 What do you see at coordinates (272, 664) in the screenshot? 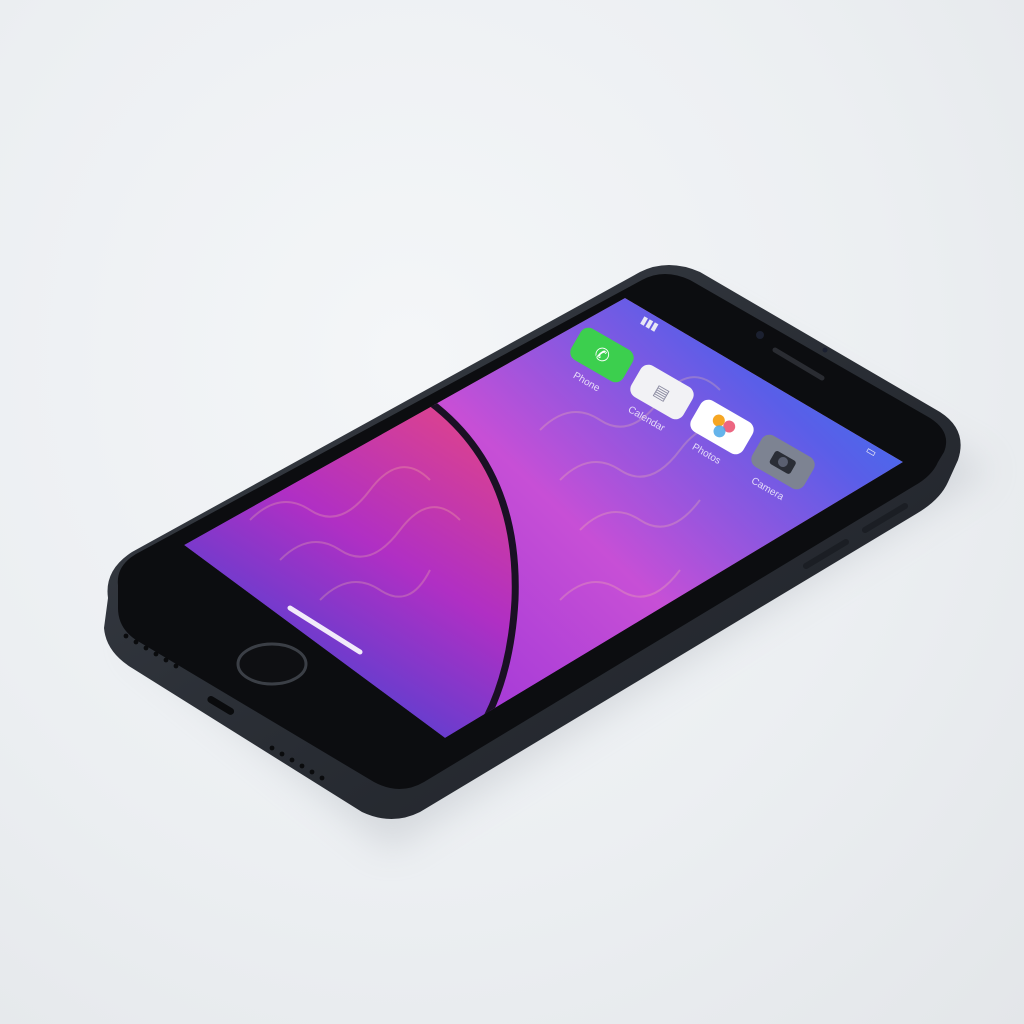
I see `home-button` at bounding box center [272, 664].